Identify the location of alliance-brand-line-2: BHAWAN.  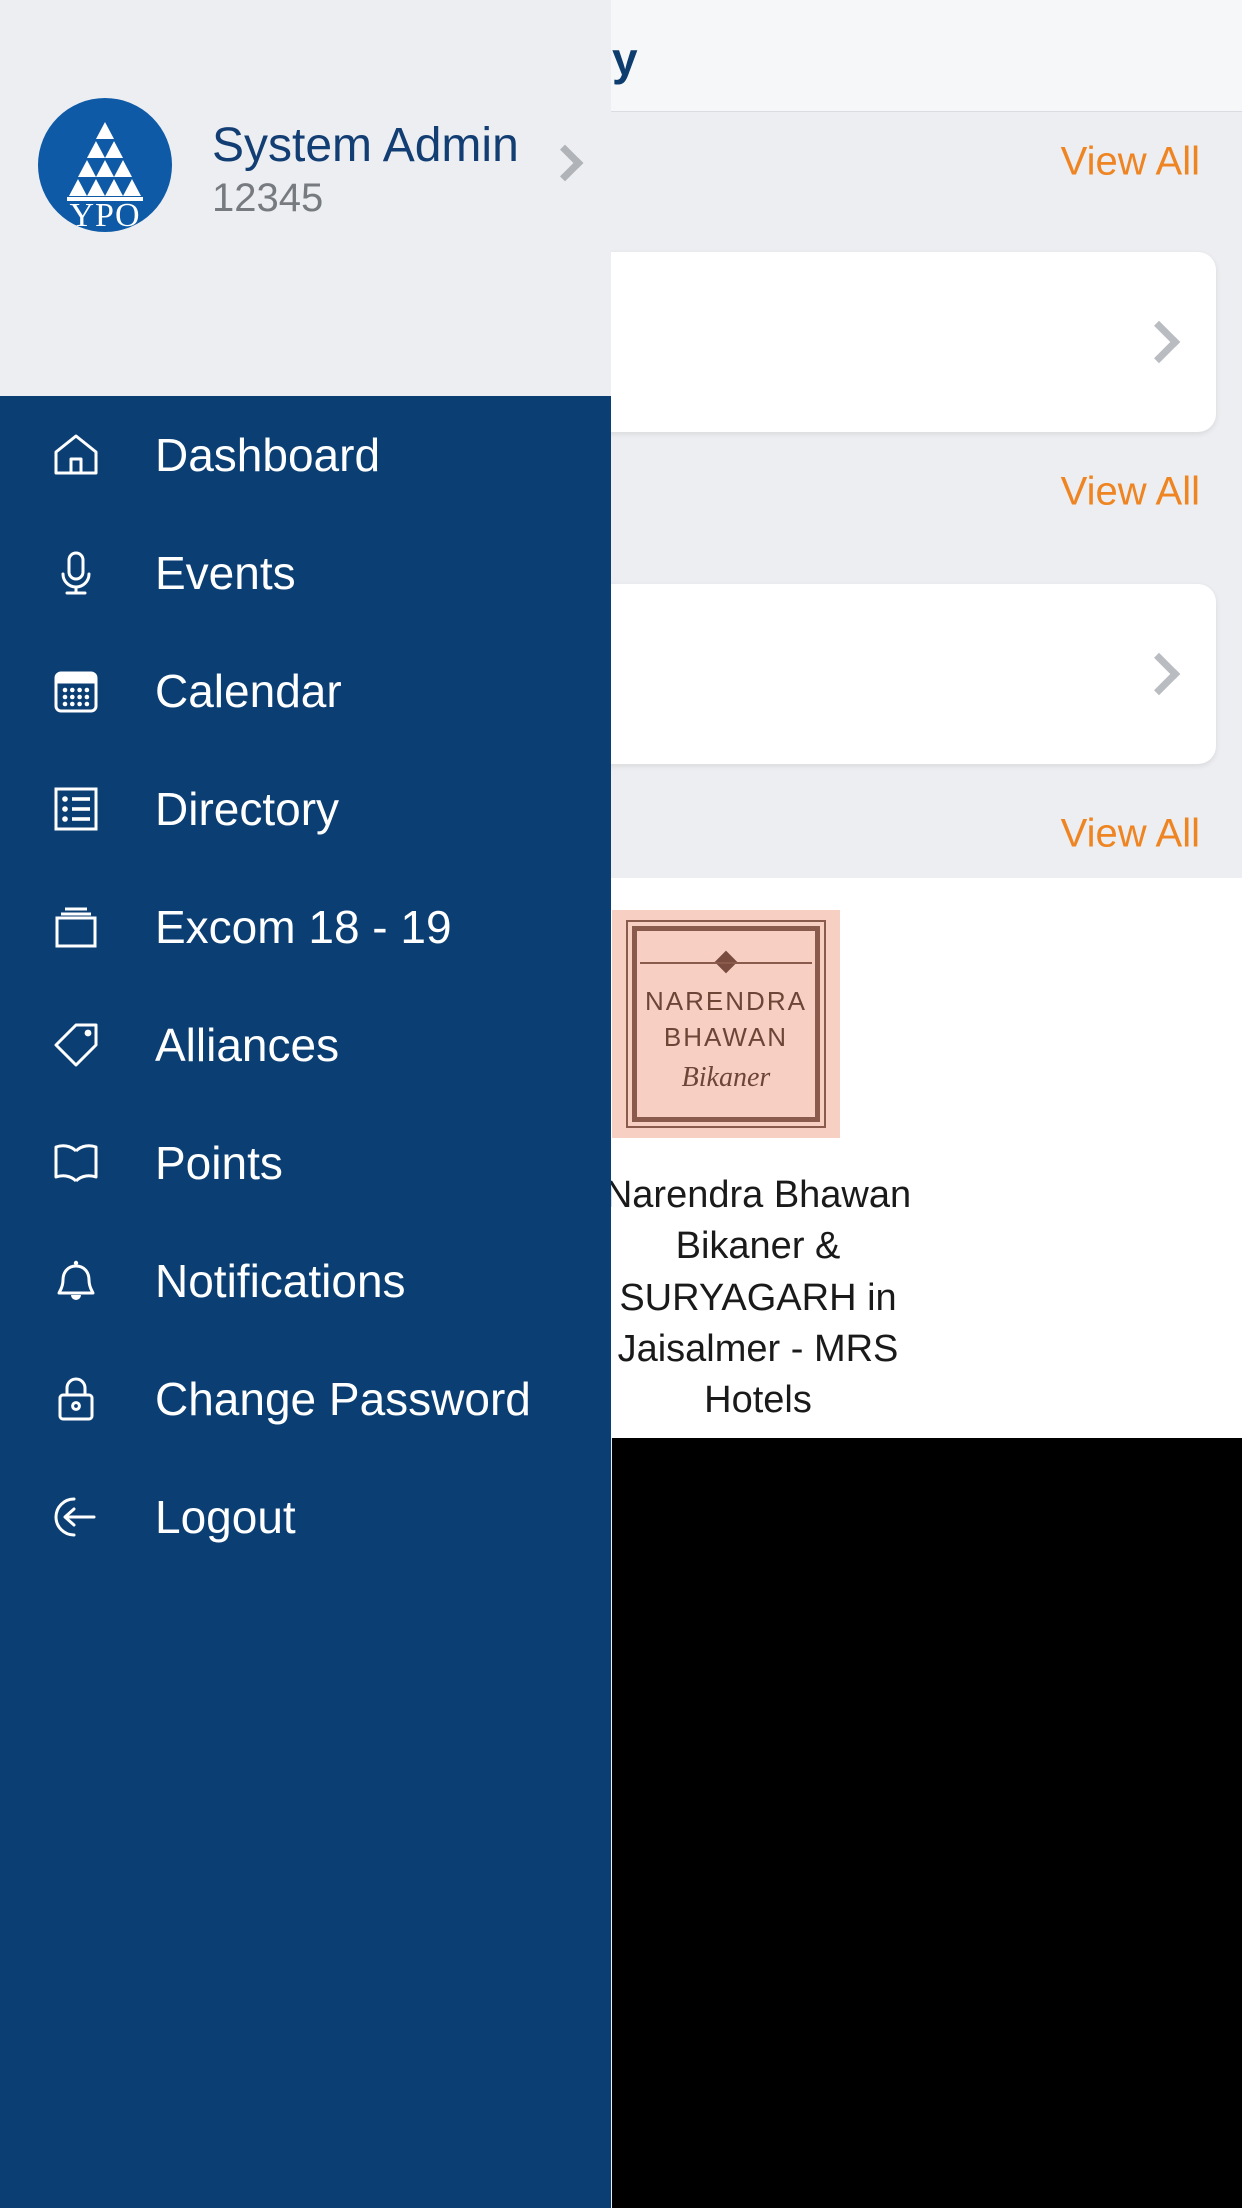
(726, 1037).